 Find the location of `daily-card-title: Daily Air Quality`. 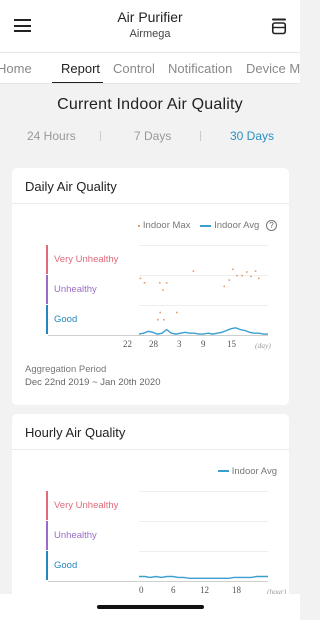

daily-card-title: Daily Air Quality is located at coordinates (71, 186).